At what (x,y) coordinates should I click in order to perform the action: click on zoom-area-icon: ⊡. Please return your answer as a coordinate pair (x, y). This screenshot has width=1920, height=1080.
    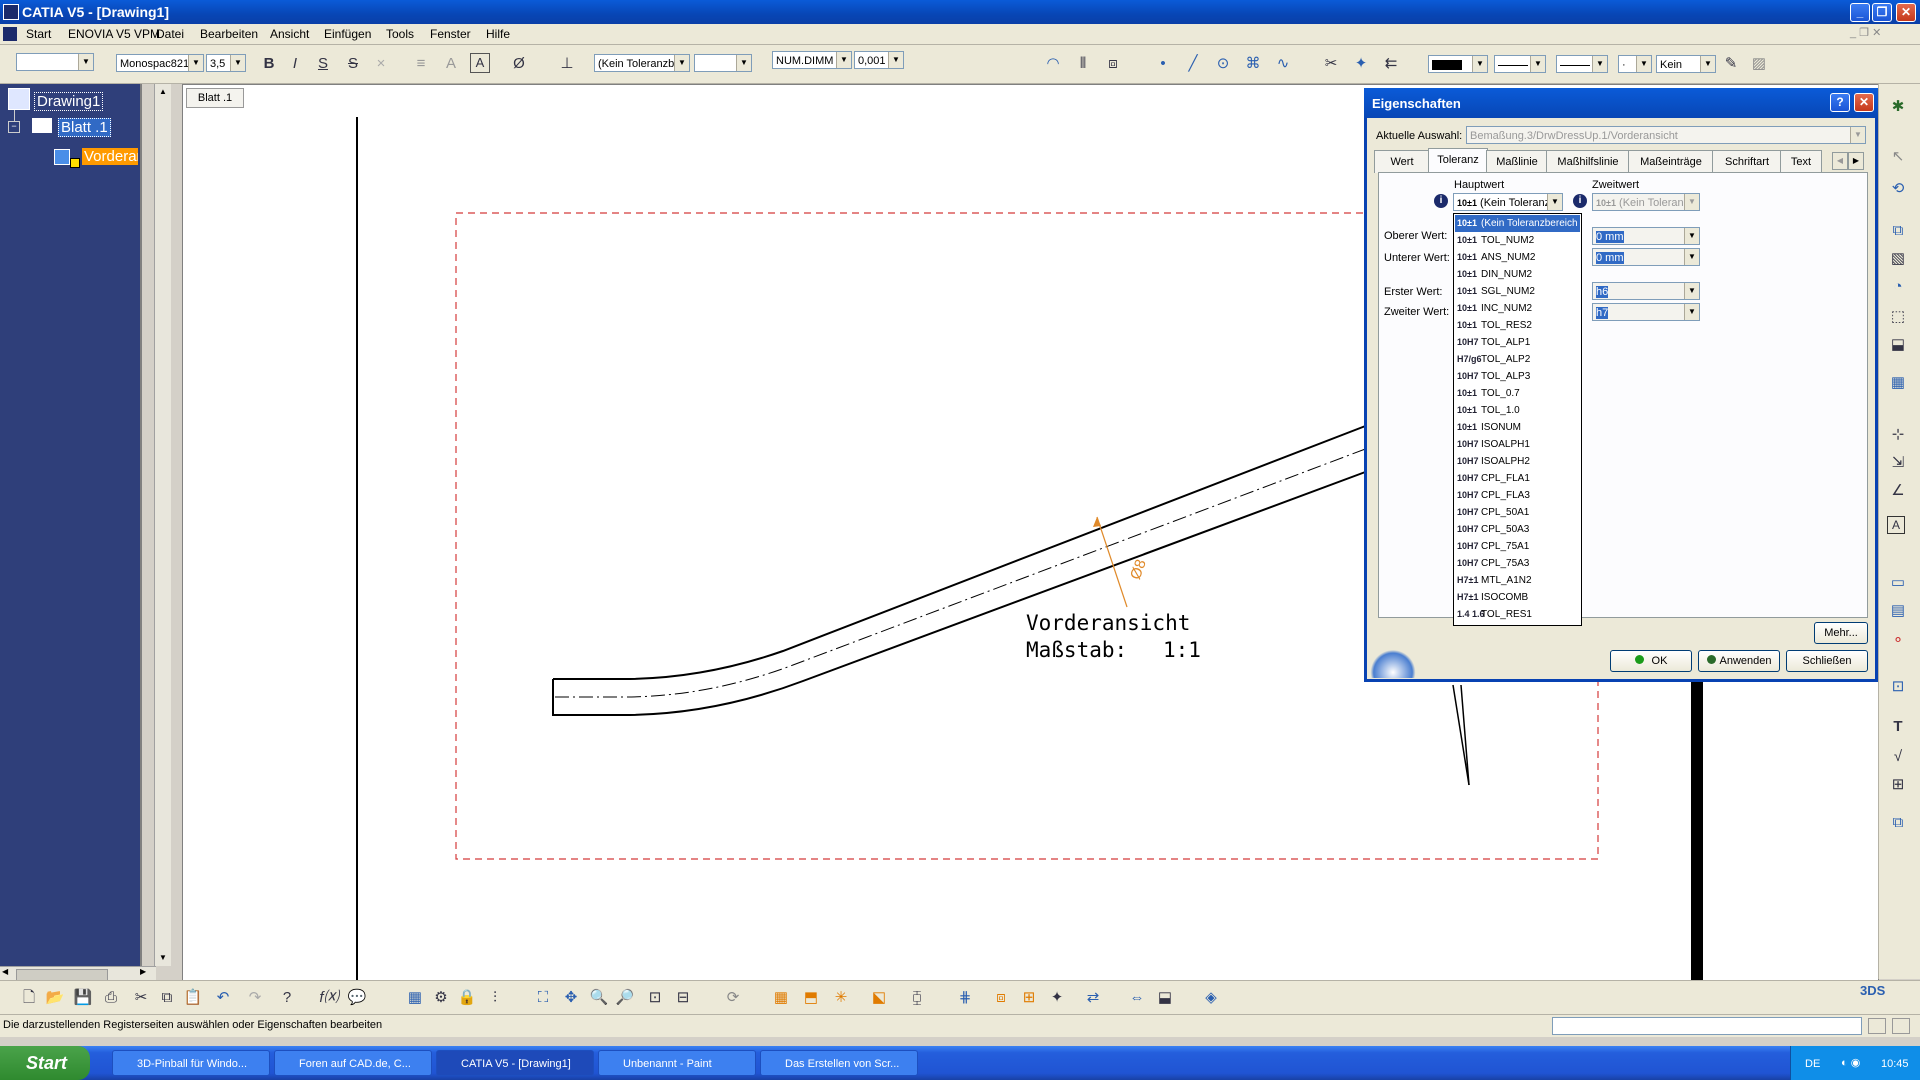
    Looking at the image, I should click on (655, 998).